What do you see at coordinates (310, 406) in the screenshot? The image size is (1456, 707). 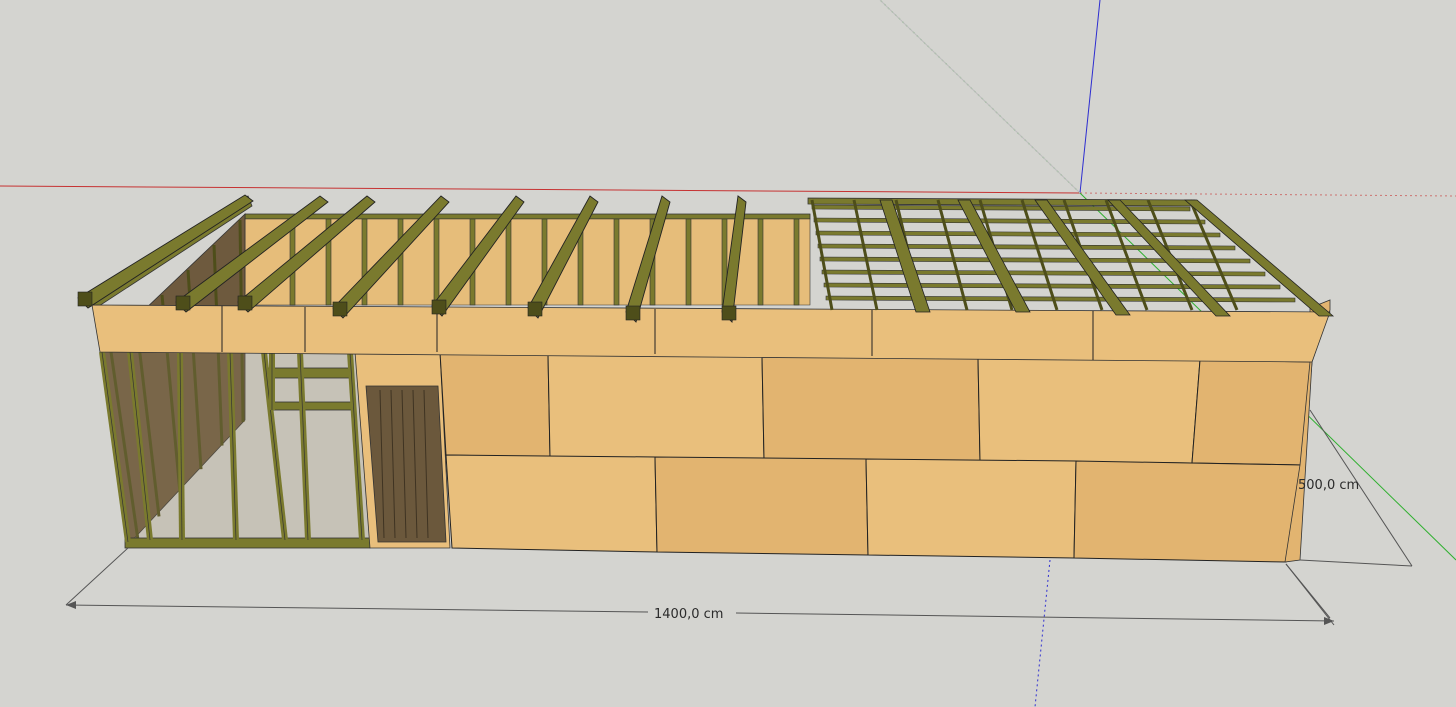 I see `window-sill` at bounding box center [310, 406].